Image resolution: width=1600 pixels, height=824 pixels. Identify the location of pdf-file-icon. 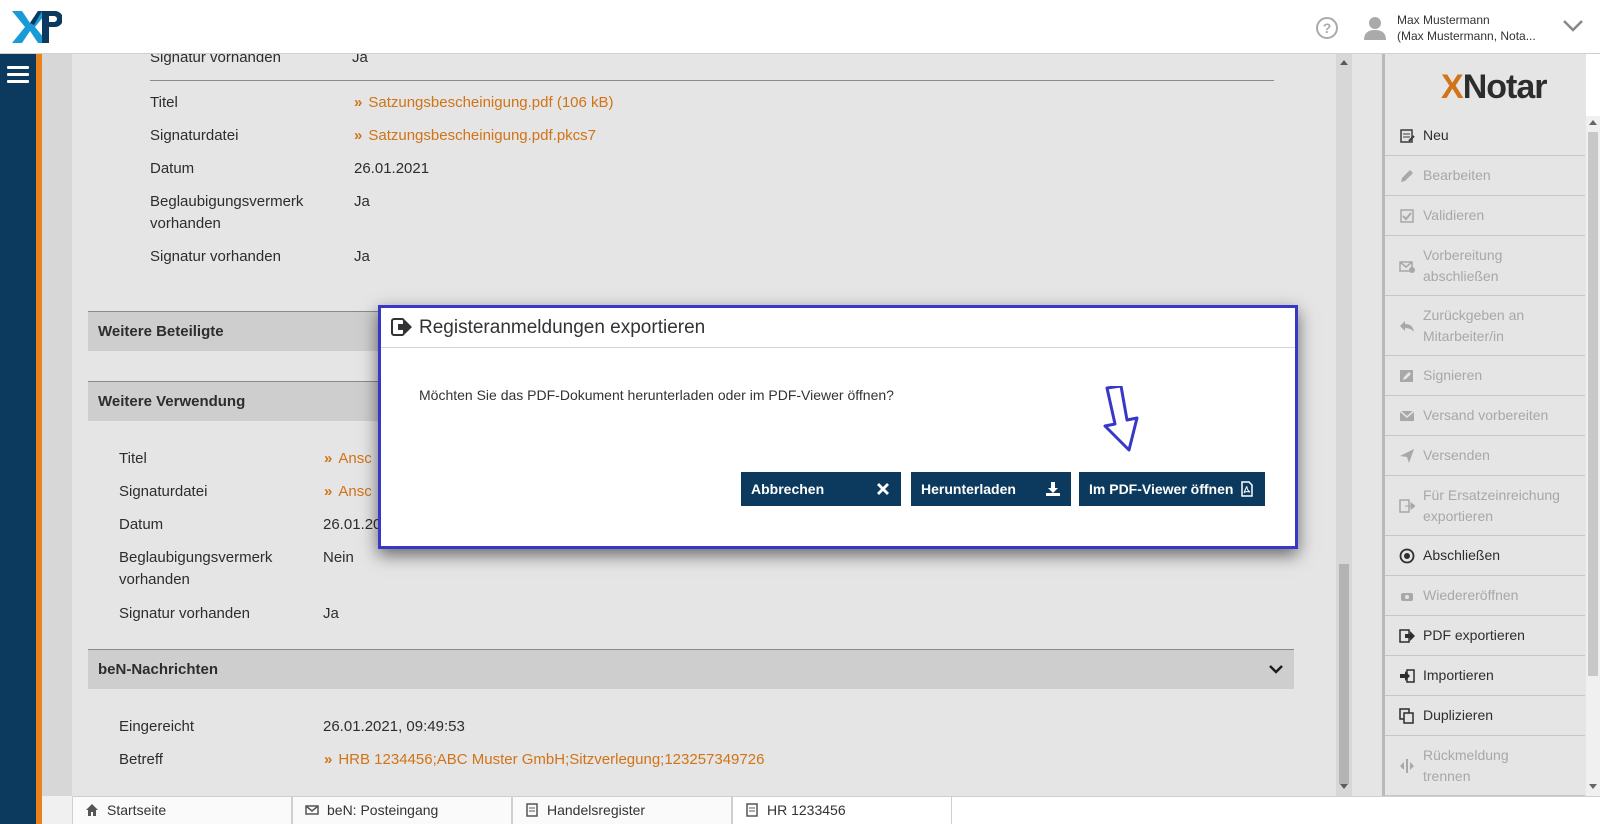
(1247, 489).